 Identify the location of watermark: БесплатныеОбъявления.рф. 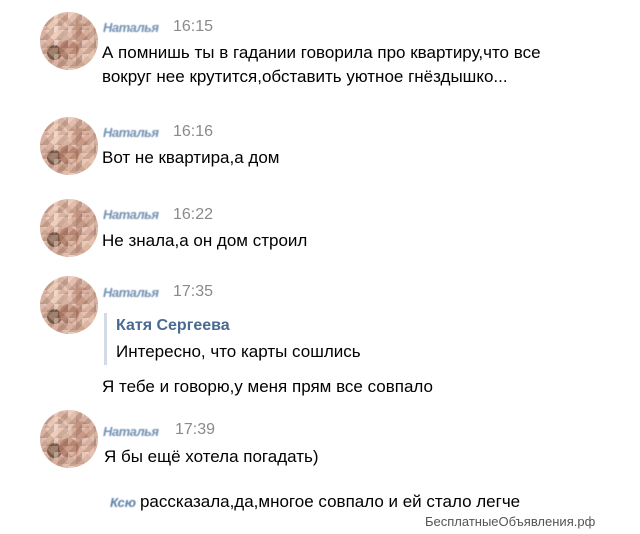
(510, 521).